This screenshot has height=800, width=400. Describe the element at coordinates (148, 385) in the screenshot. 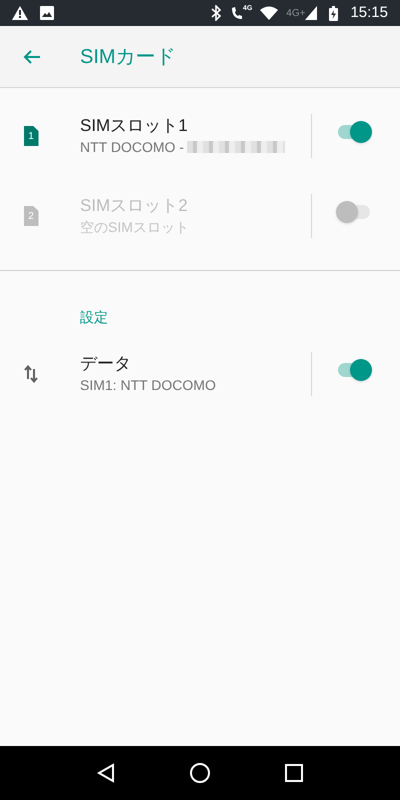

I see `row-subtitle: SIM1: NTT DOCOMO` at that location.